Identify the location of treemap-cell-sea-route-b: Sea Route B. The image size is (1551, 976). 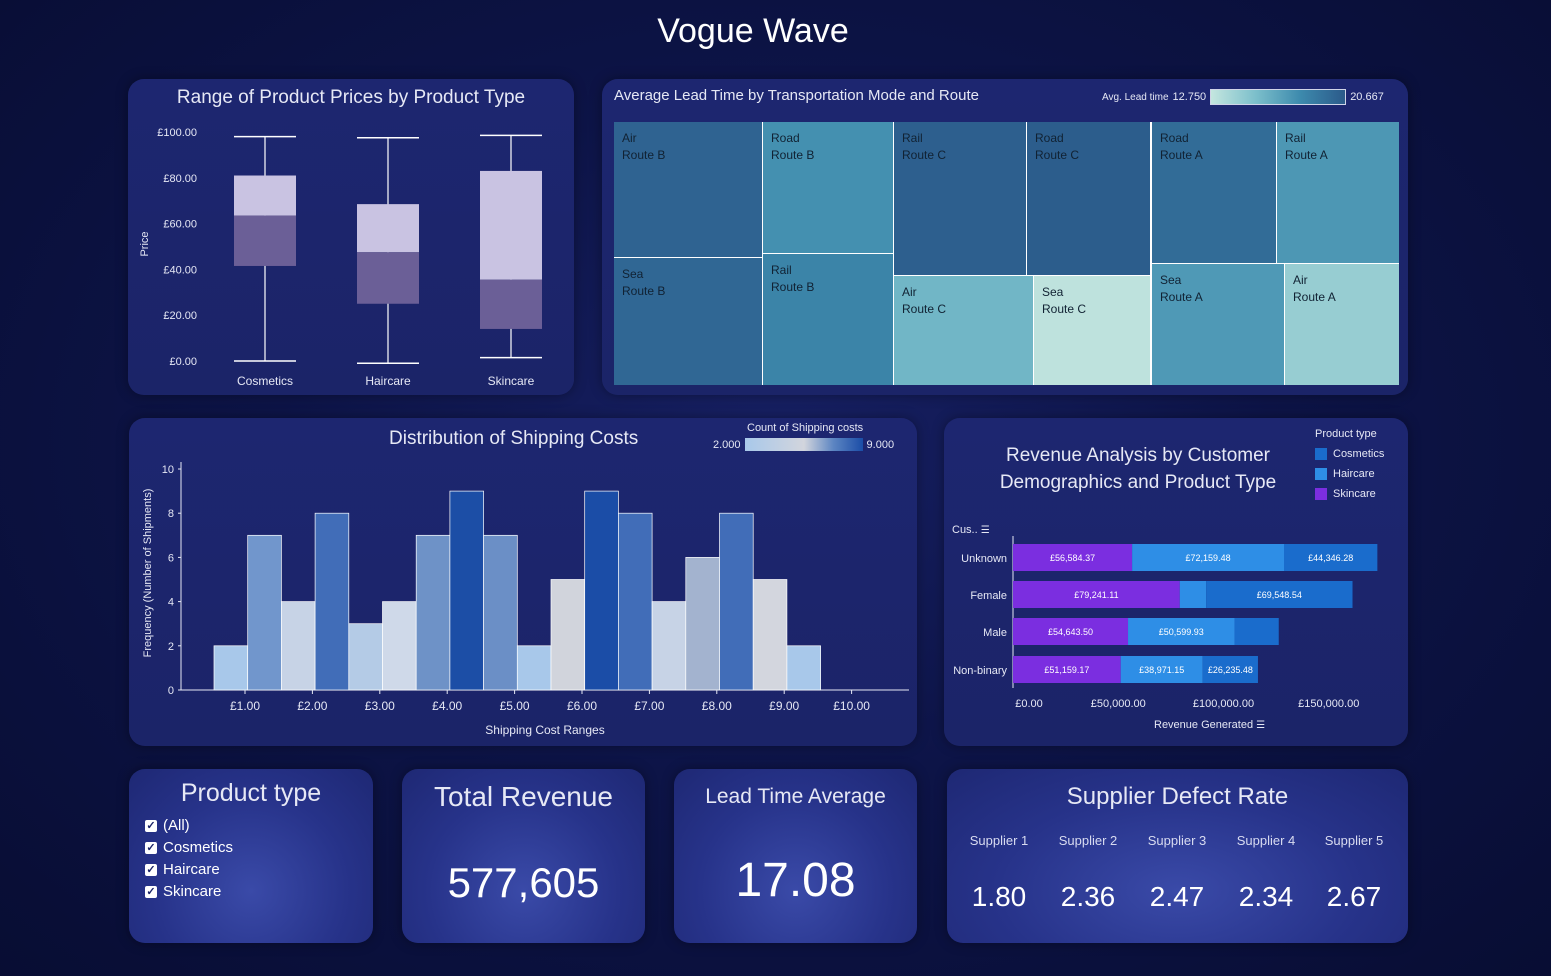
(688, 321).